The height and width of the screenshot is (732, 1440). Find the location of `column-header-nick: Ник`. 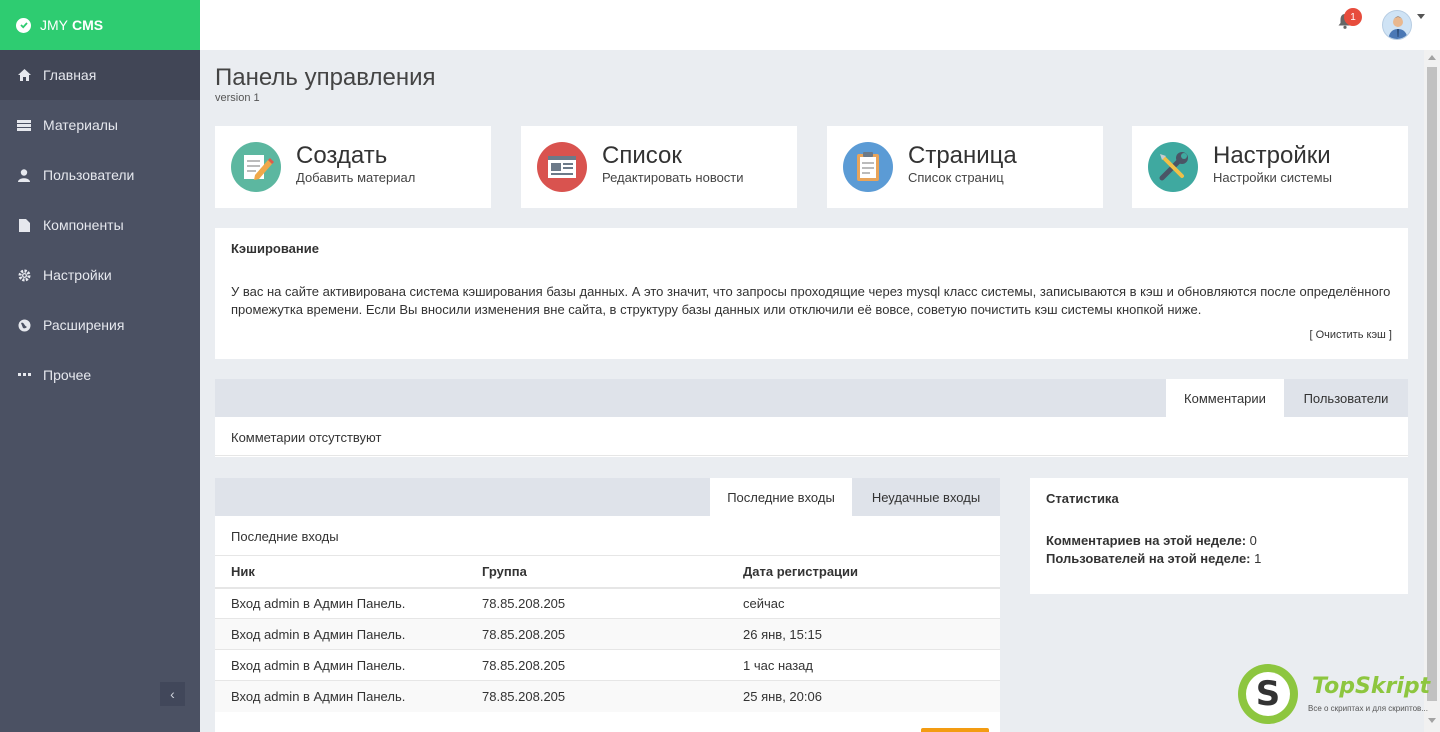

column-header-nick: Ник is located at coordinates (340, 572).